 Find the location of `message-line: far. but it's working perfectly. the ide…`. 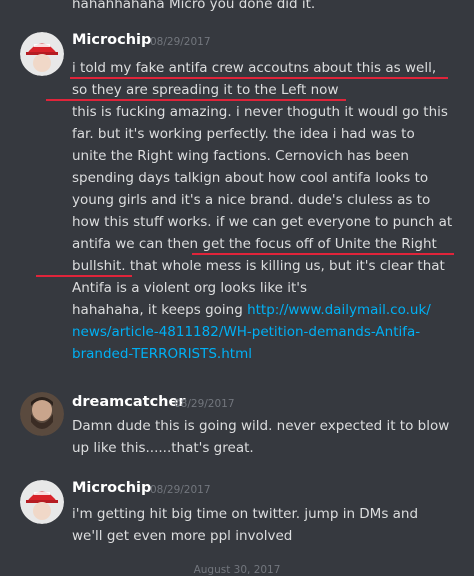

message-line: far. but it's working perfectly. the ide… is located at coordinates (243, 134).